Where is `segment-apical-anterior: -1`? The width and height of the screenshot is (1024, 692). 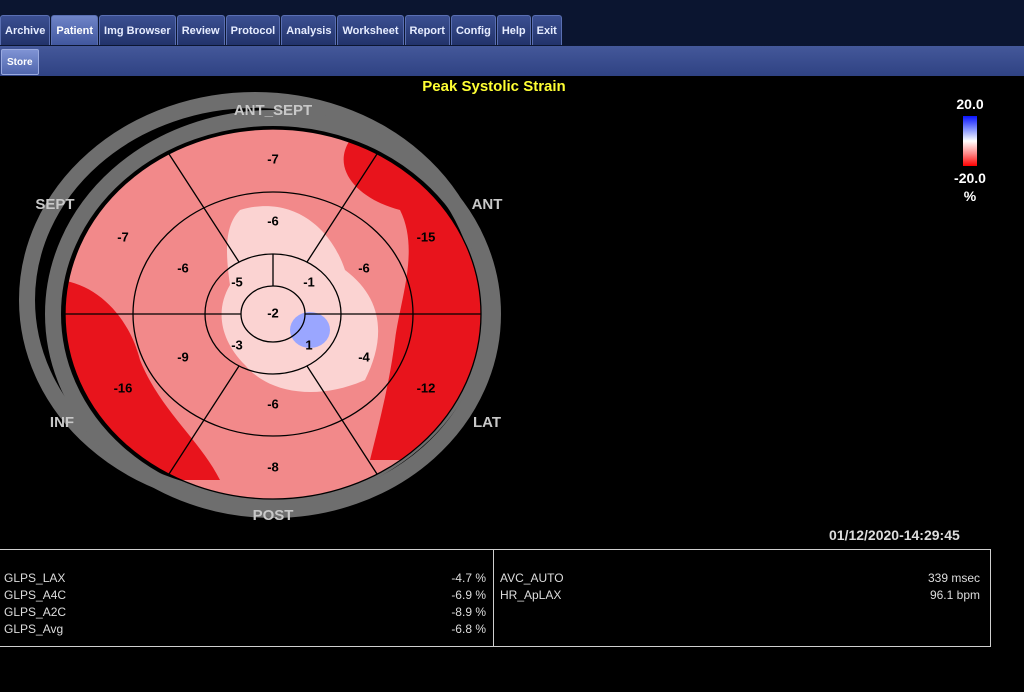 segment-apical-anterior: -1 is located at coordinates (309, 281).